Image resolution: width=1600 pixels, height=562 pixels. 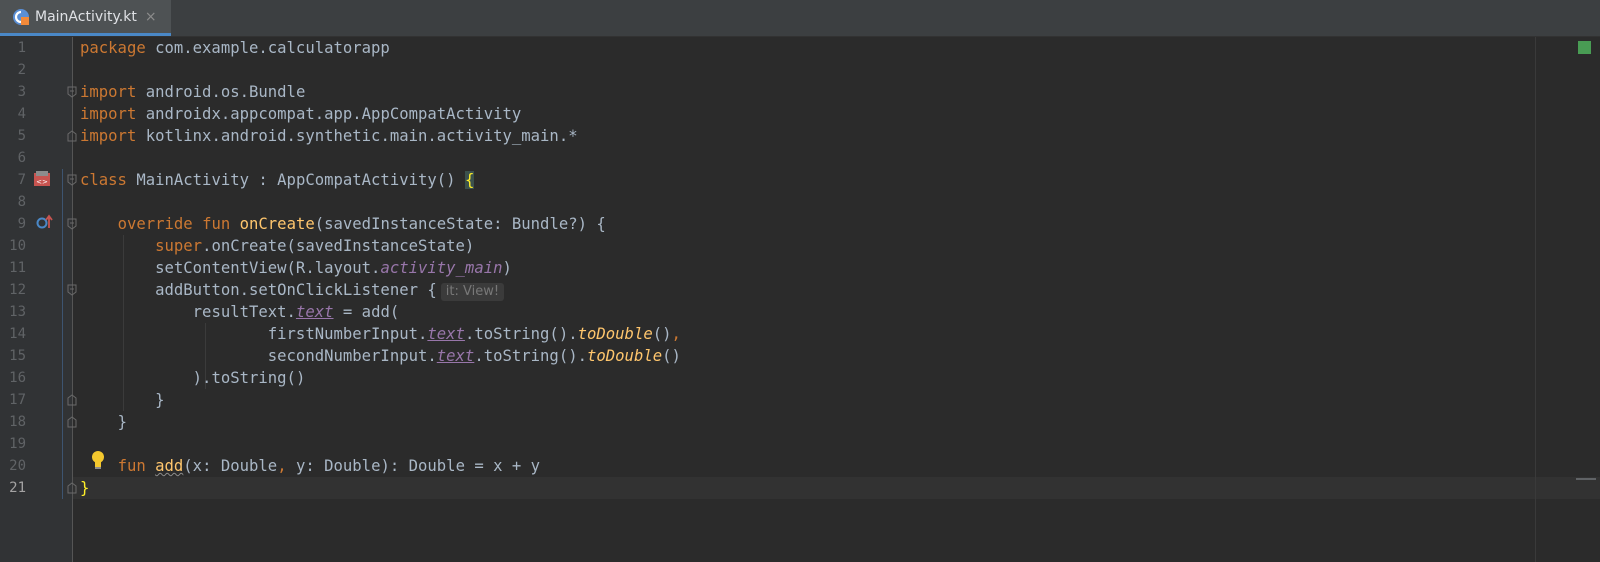 I want to click on code-text: MainActivity : AppCompatActivity(), so click(x=295, y=180).